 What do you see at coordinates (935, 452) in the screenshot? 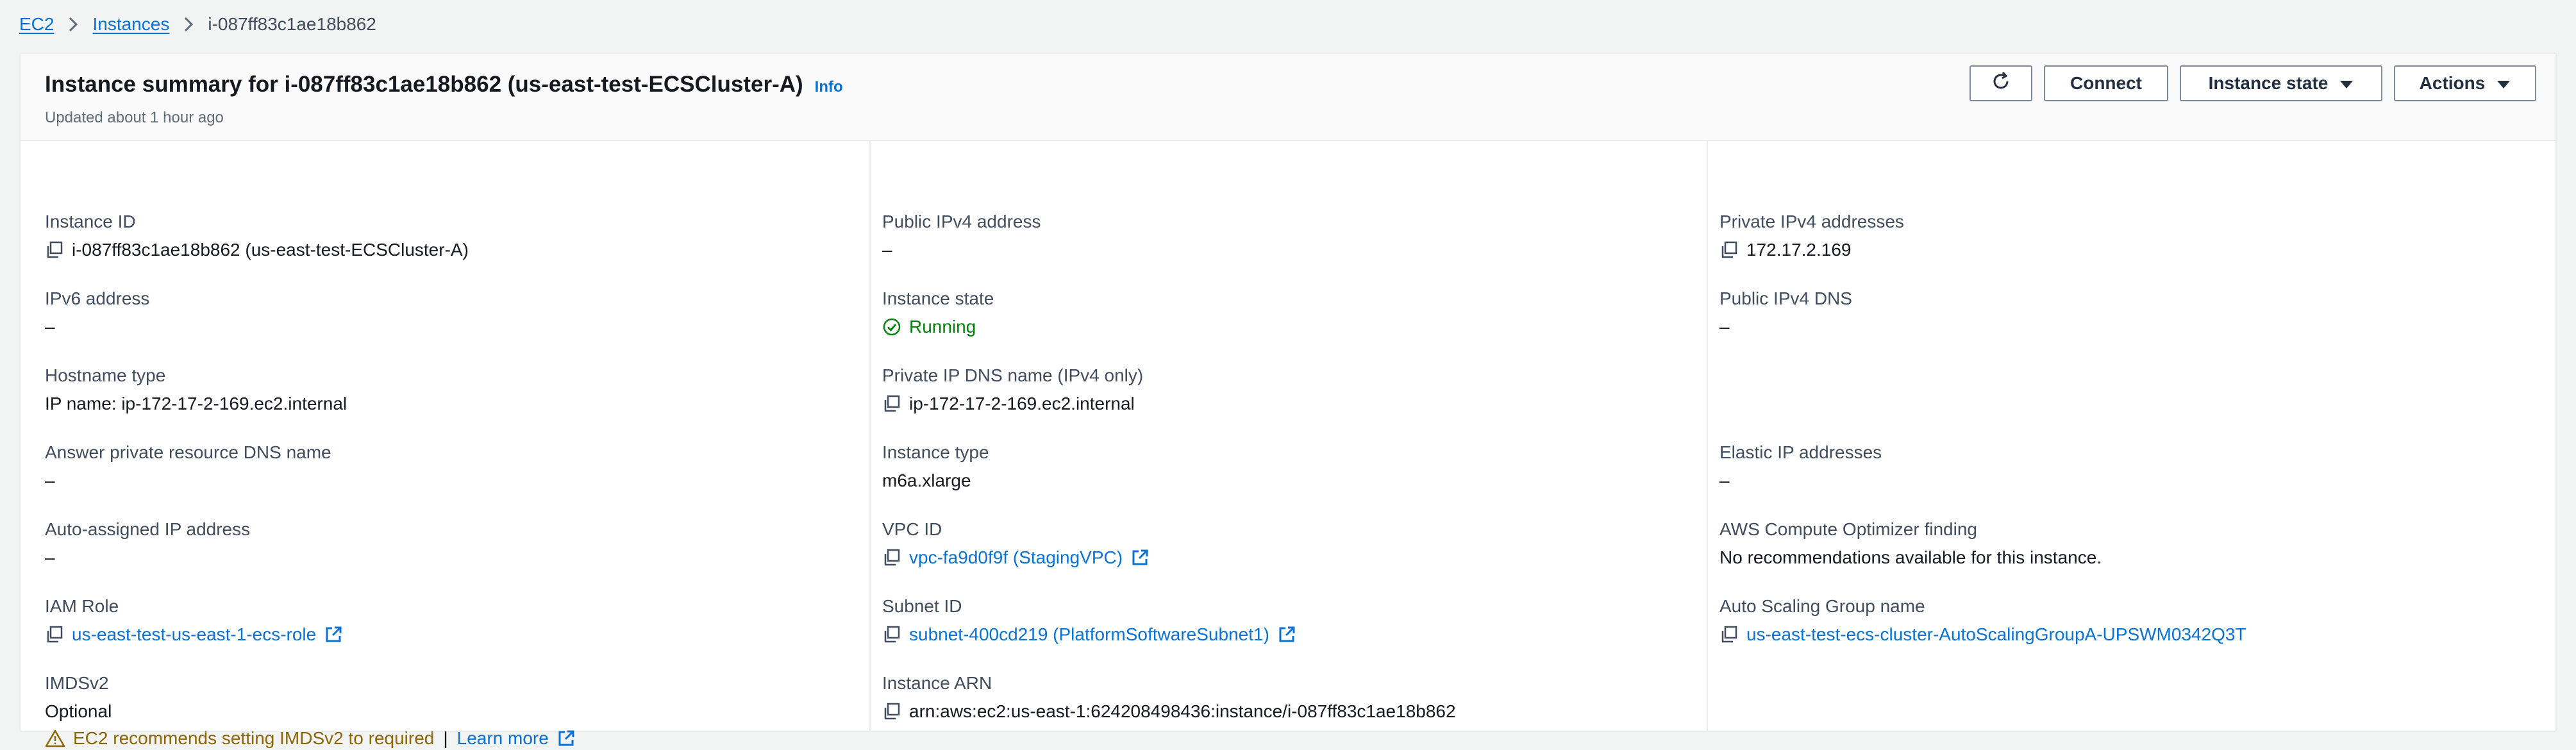
I see `instance-type-label: Instance type` at bounding box center [935, 452].